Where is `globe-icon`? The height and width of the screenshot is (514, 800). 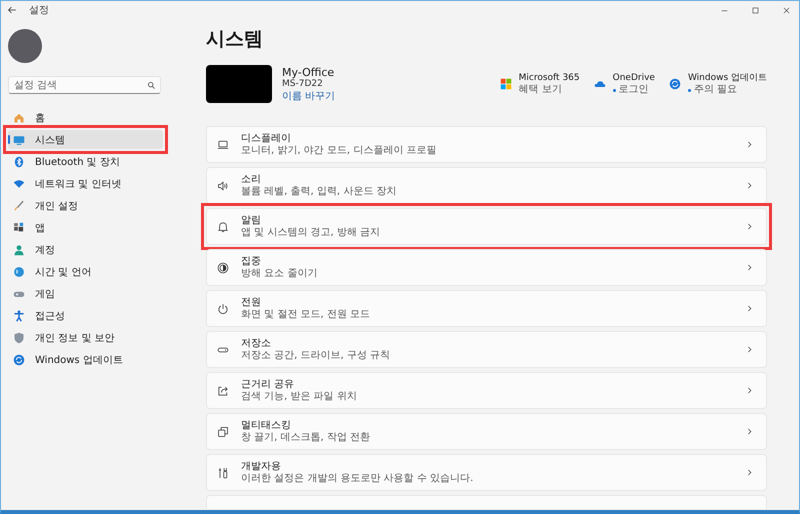 globe-icon is located at coordinates (19, 272).